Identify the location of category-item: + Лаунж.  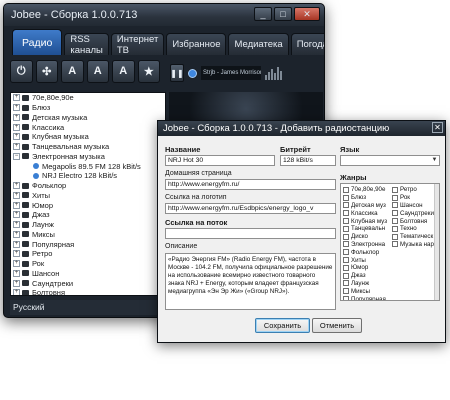
(88, 225).